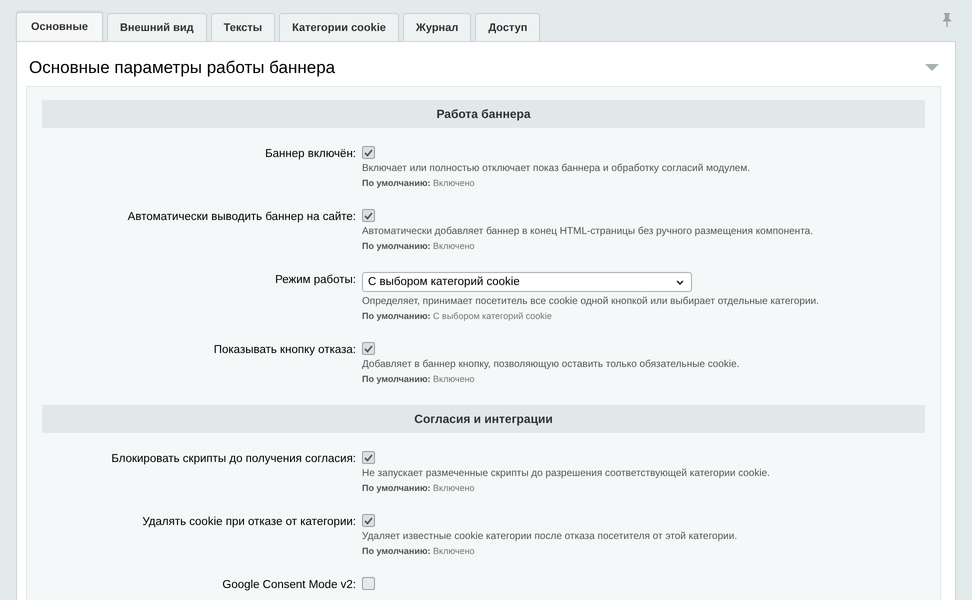 The image size is (972, 600). Describe the element at coordinates (507, 27) in the screenshot. I see `tab: Доступ` at that location.